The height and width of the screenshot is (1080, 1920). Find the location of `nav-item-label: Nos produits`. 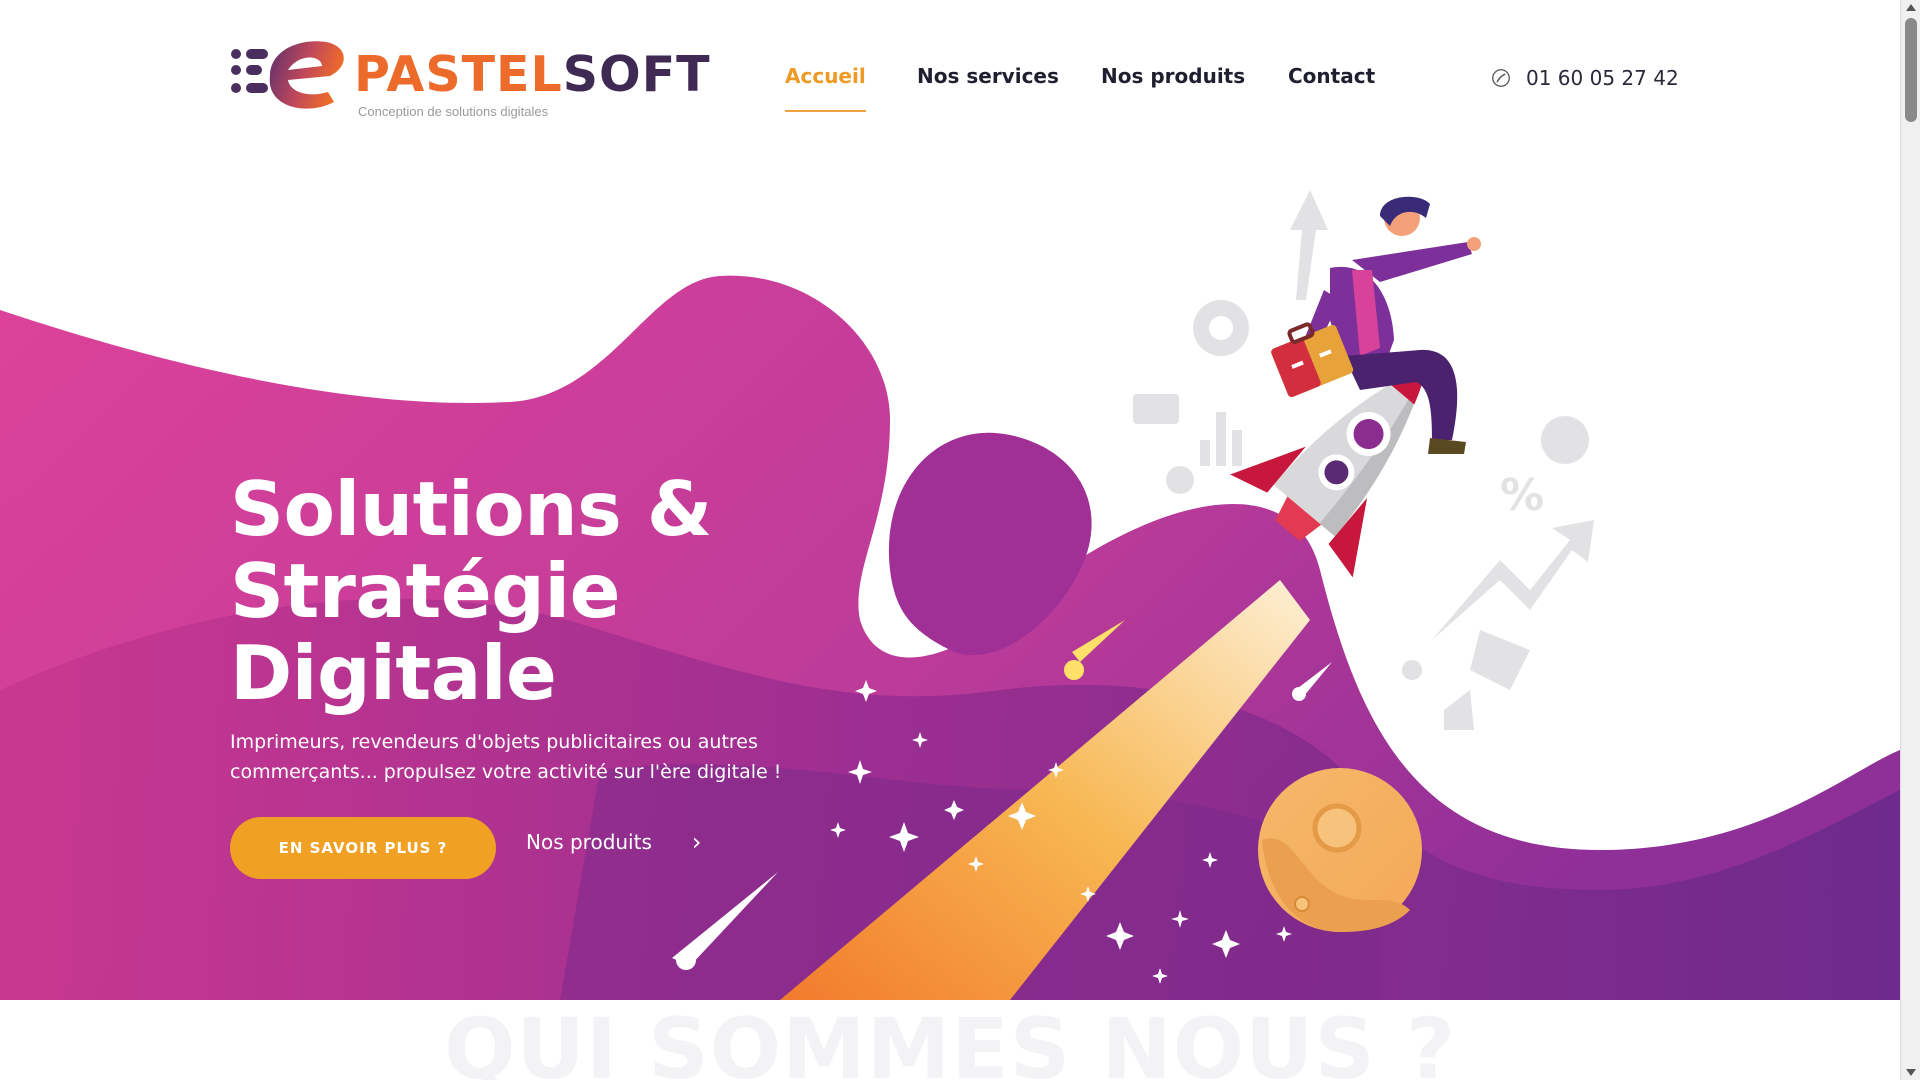

nav-item-label: Nos produits is located at coordinates (1173, 76).